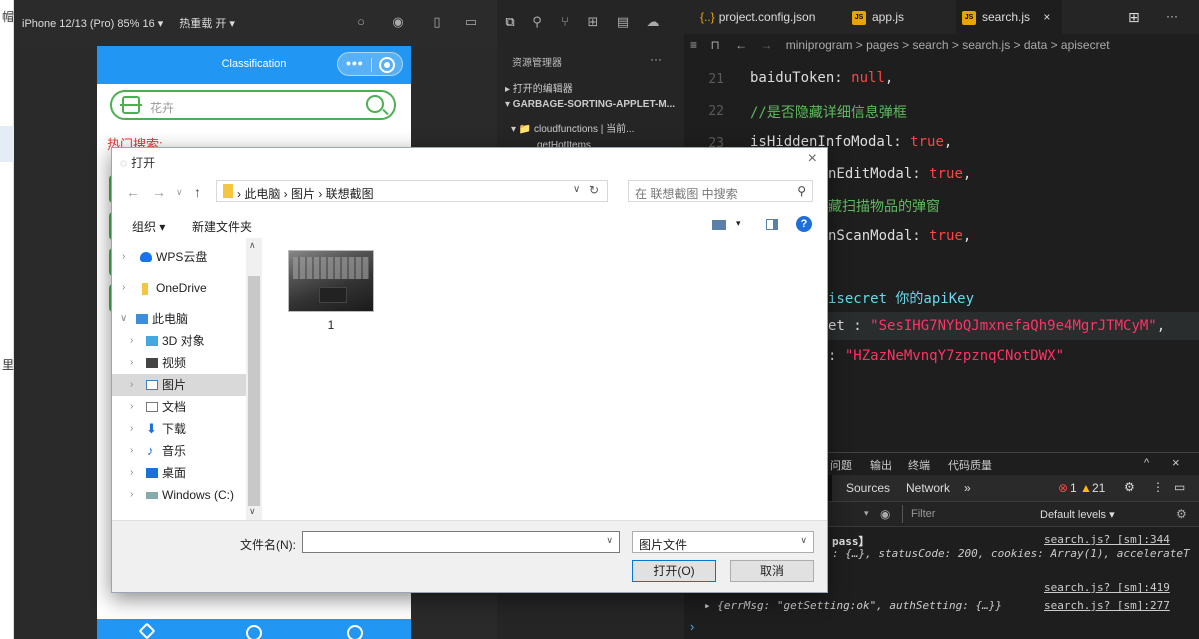  What do you see at coordinates (179, 363) in the screenshot?
I see `tree-item-video: › 视频` at bounding box center [179, 363].